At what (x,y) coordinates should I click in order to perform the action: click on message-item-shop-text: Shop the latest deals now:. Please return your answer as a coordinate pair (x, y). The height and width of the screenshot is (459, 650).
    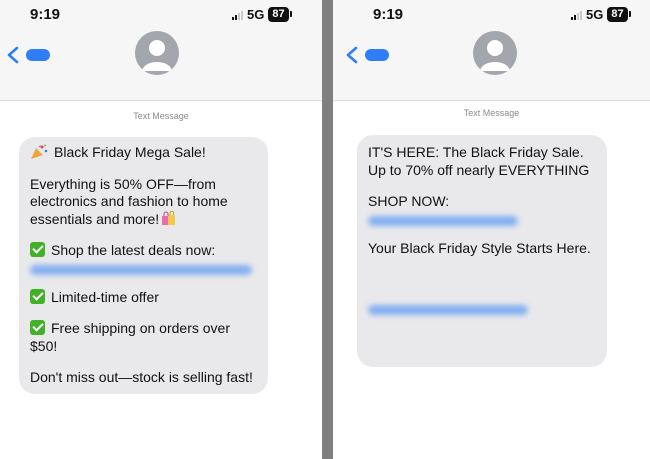
    Looking at the image, I should click on (133, 250).